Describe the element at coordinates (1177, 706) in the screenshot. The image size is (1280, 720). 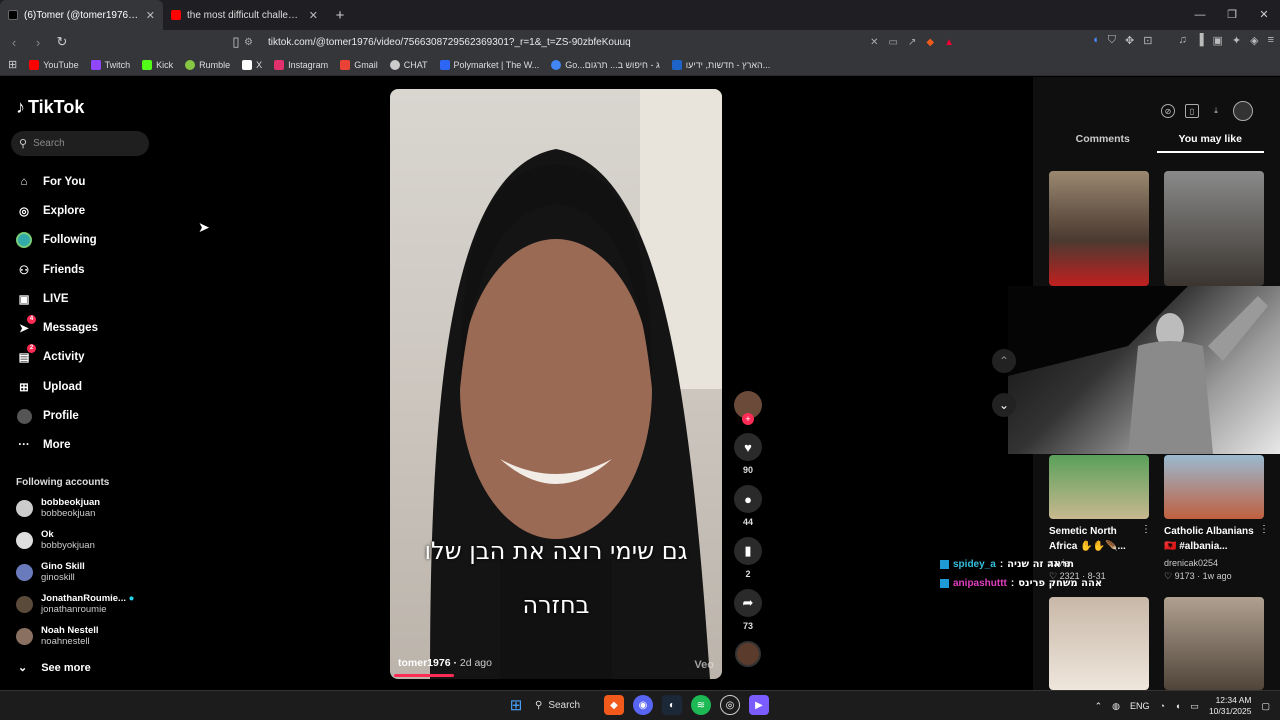
I see `volume-icon: ◖` at that location.